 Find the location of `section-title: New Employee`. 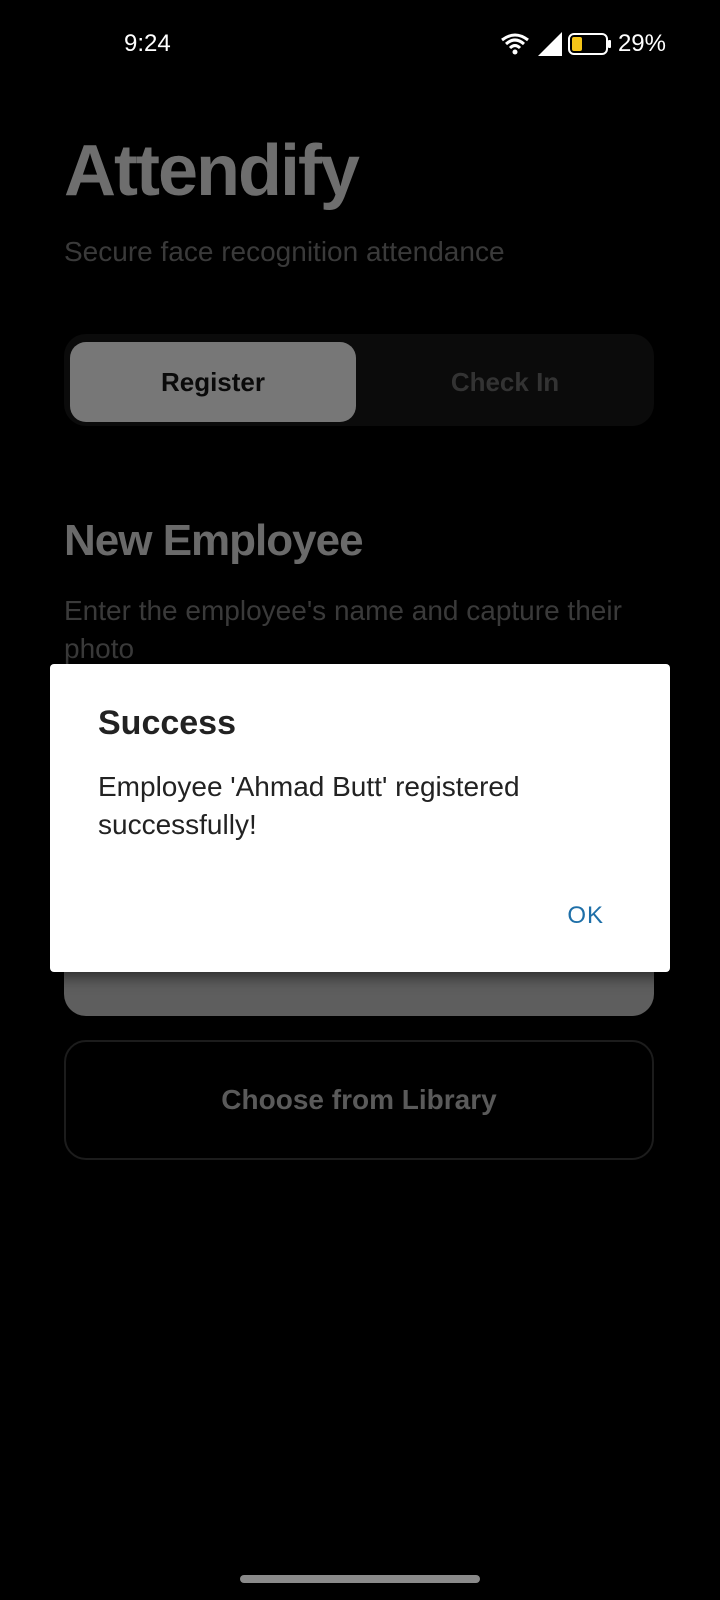

section-title: New Employee is located at coordinates (214, 540).